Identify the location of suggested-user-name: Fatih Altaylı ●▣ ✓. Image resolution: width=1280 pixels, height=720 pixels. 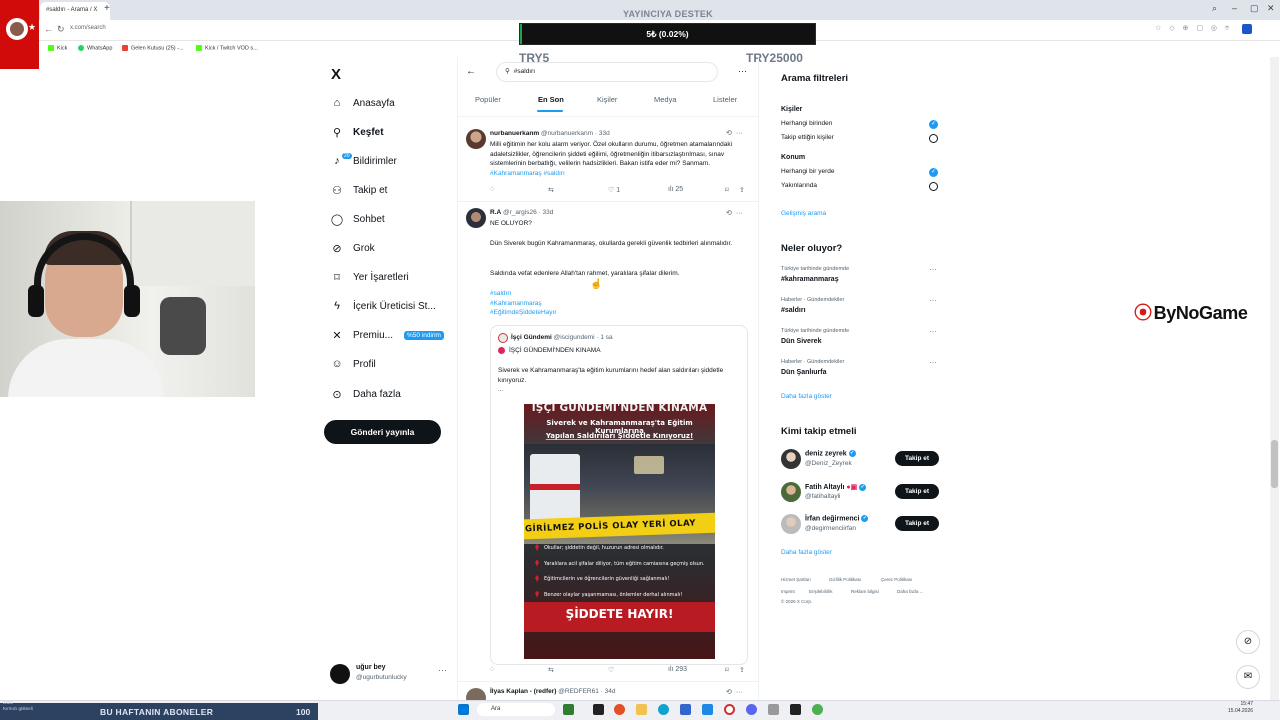
(836, 487).